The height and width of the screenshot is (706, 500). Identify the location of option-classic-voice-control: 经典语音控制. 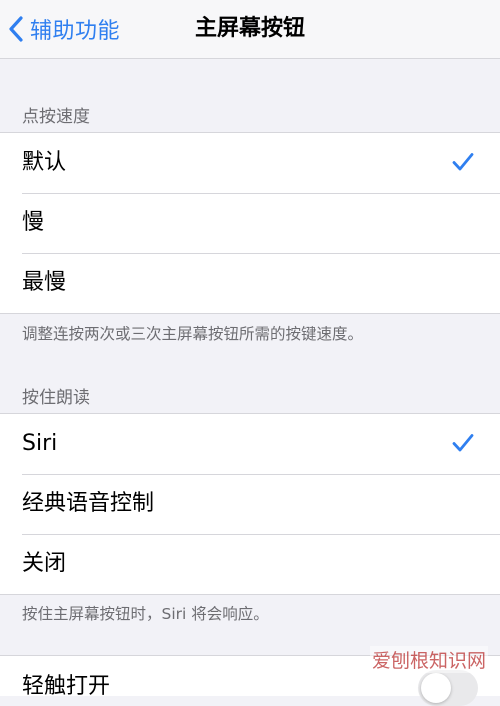
(250, 504).